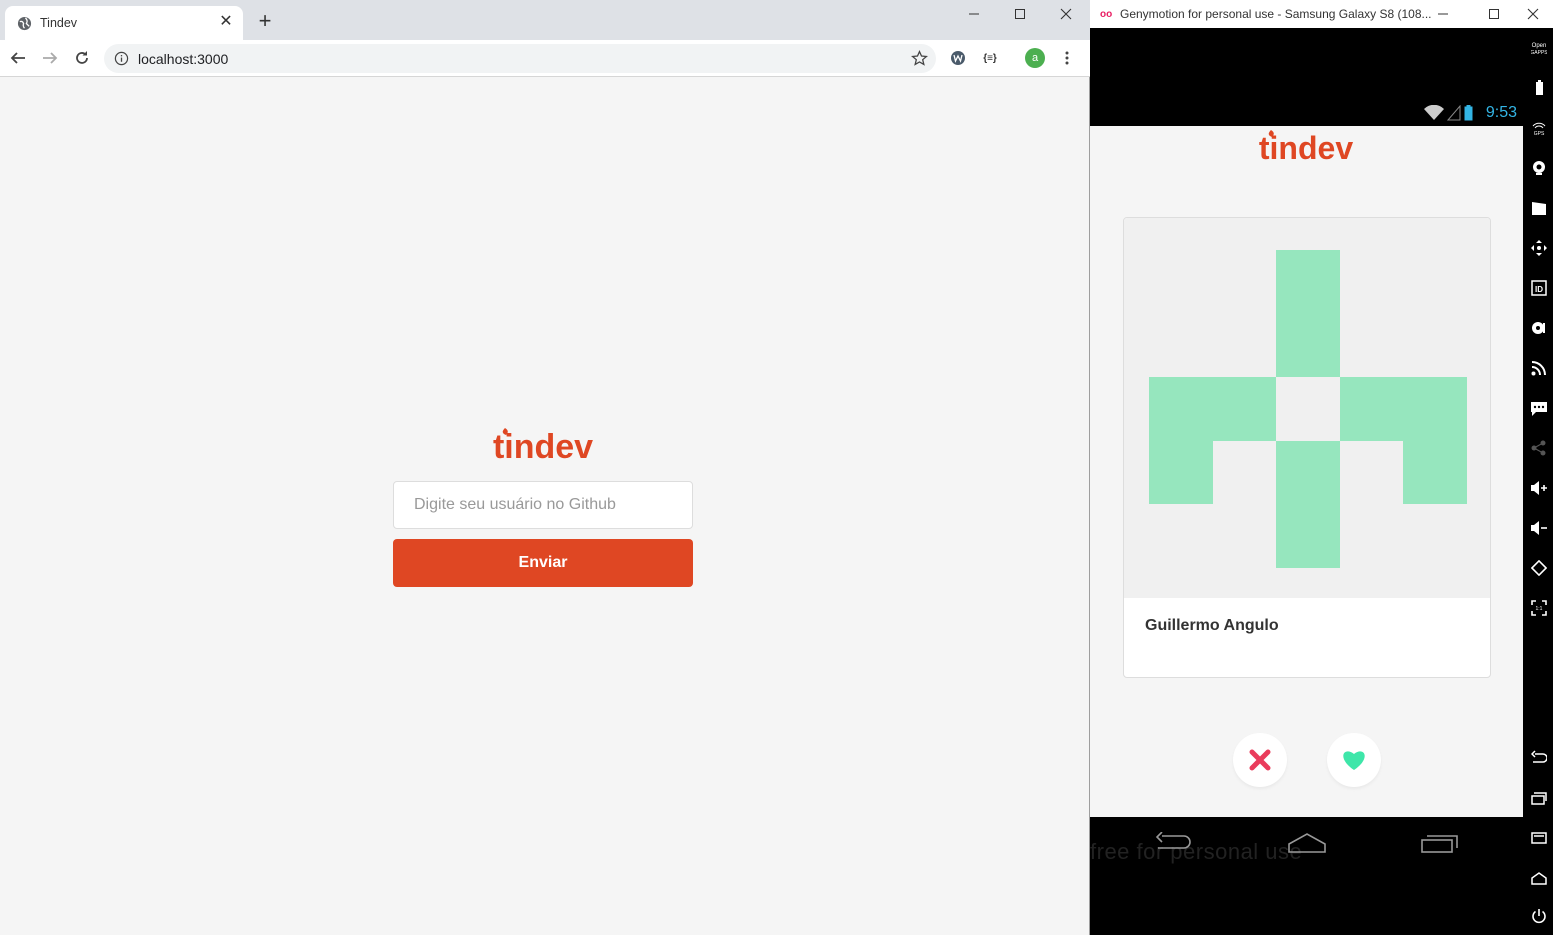 The height and width of the screenshot is (935, 1553). Describe the element at coordinates (1539, 328) in the screenshot. I see `media-icon` at that location.